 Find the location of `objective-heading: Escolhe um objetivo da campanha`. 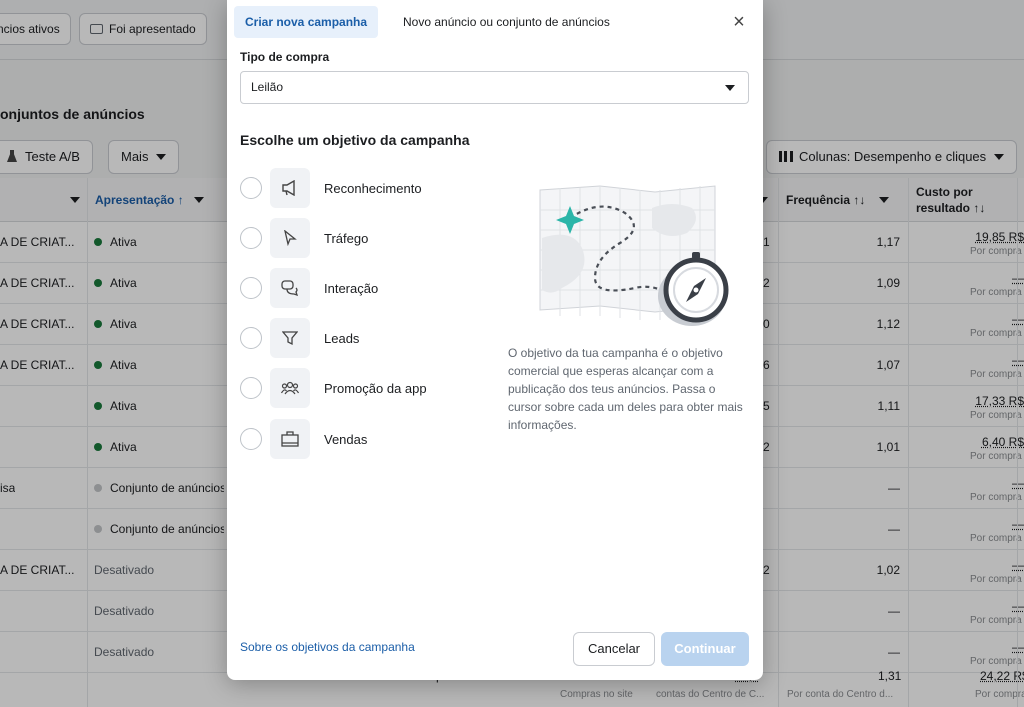

objective-heading: Escolhe um objetivo da campanha is located at coordinates (355, 140).